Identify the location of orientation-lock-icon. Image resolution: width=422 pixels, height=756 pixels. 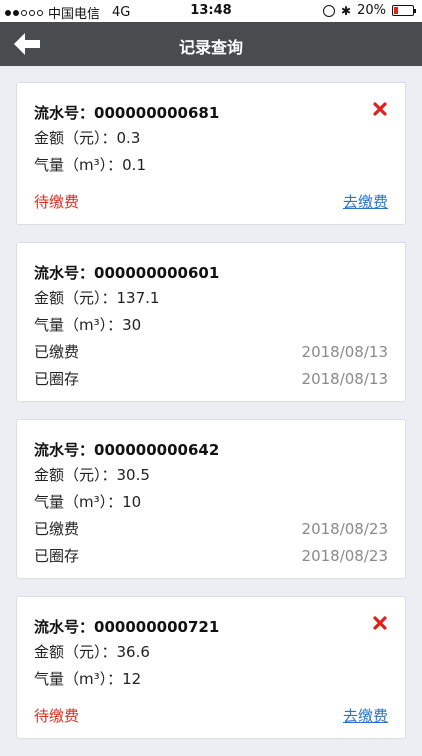
(329, 10).